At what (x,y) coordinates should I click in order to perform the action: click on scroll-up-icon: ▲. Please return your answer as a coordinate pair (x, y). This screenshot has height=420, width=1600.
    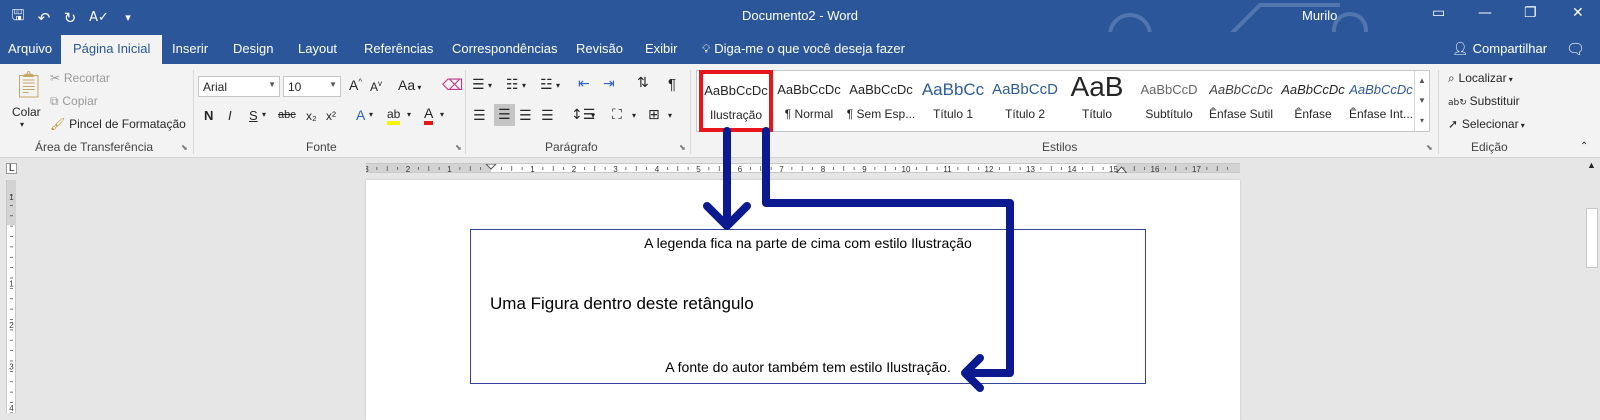
    Looking at the image, I should click on (1591, 165).